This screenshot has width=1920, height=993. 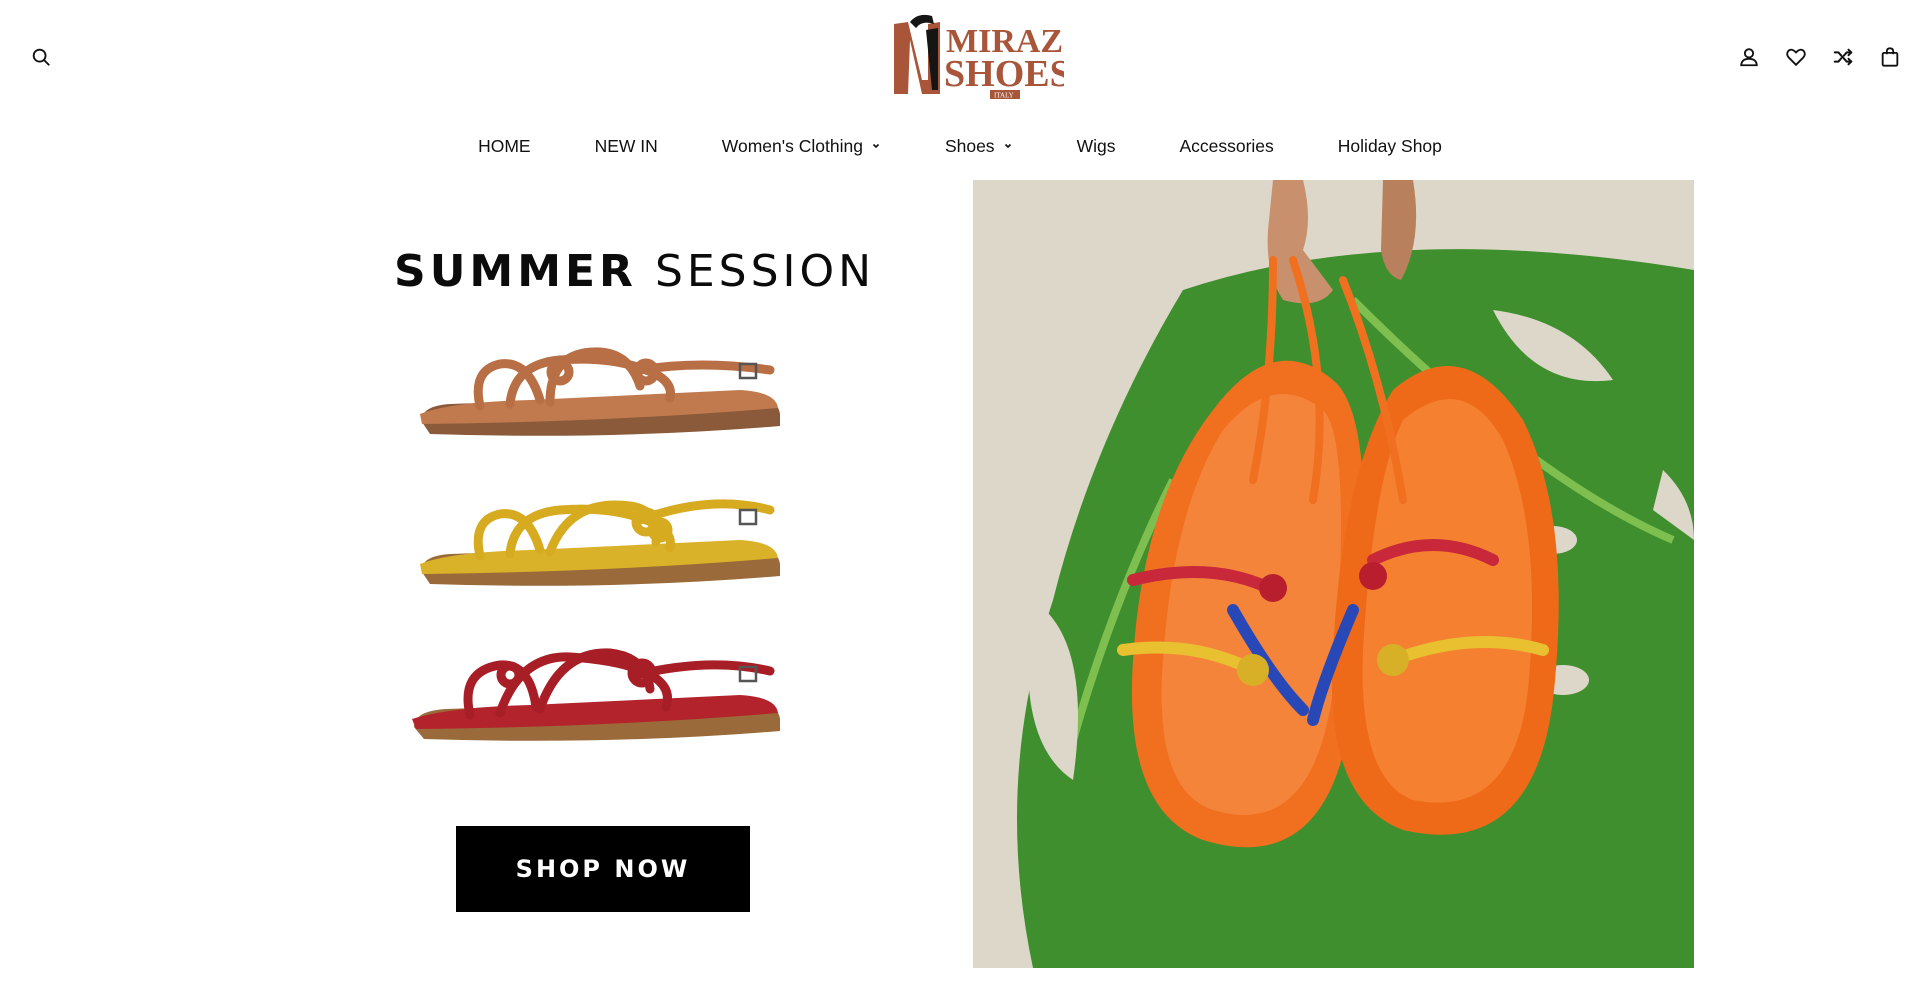 I want to click on nav-item-womens-clothing: Women's Clothing, so click(x=801, y=146).